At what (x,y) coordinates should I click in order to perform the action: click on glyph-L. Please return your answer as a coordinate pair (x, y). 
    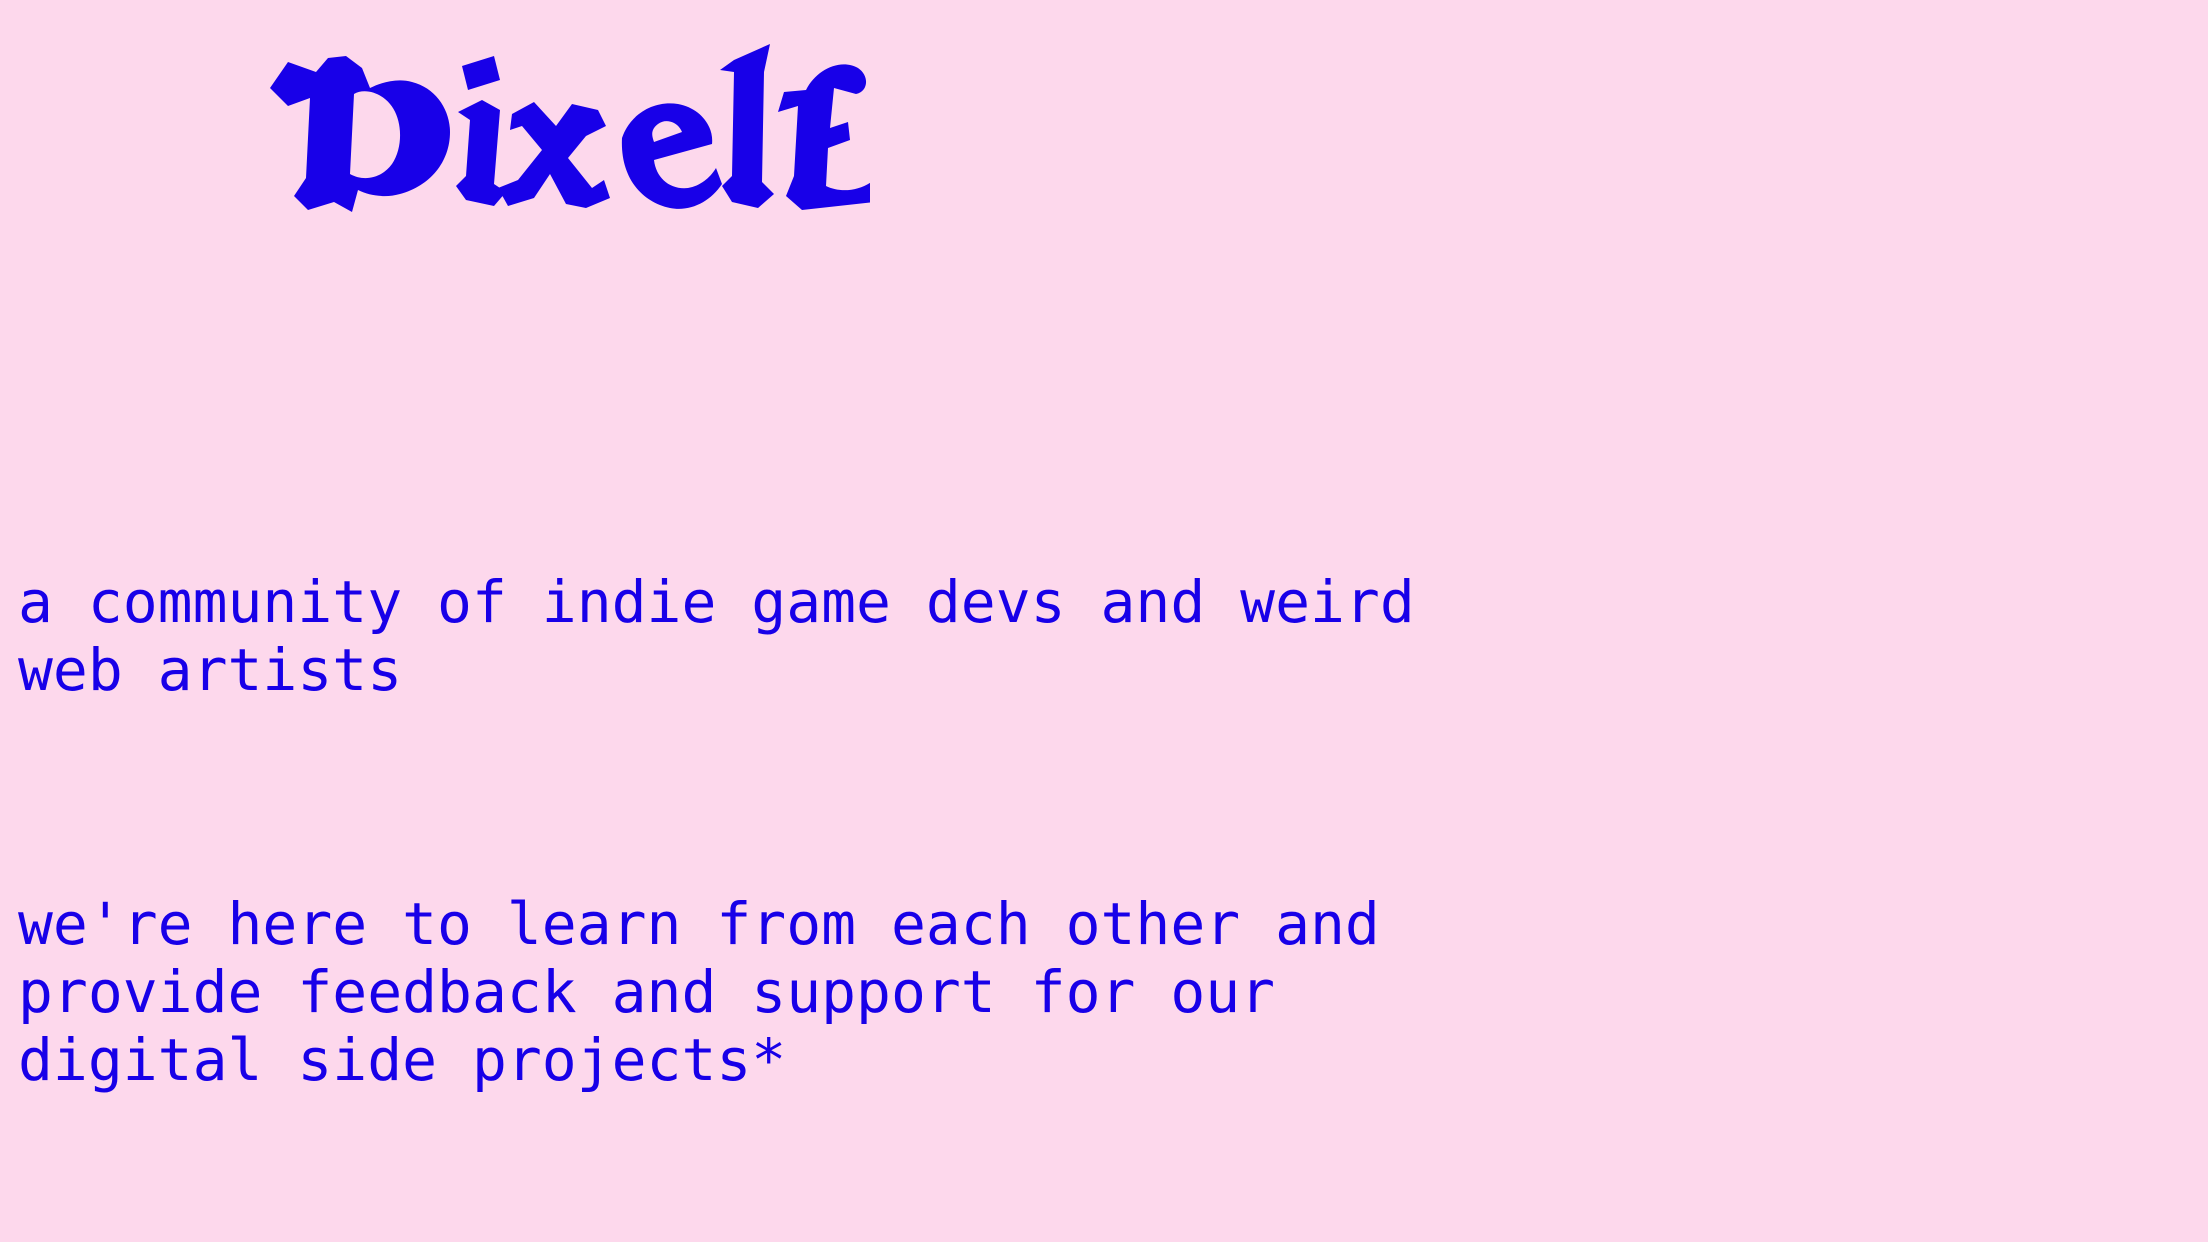
    Looking at the image, I should click on (827, 137).